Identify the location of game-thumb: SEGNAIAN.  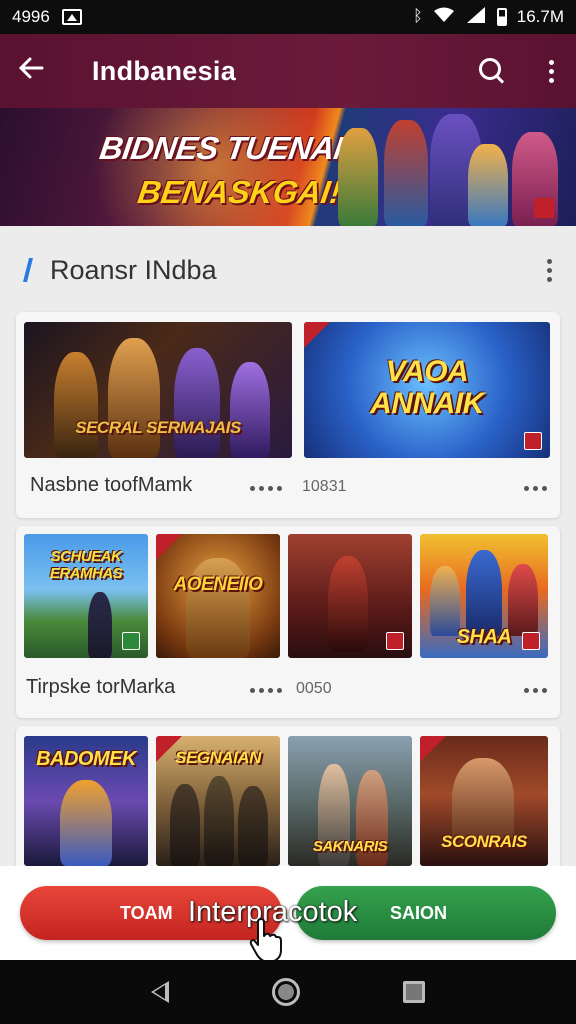
(218, 801).